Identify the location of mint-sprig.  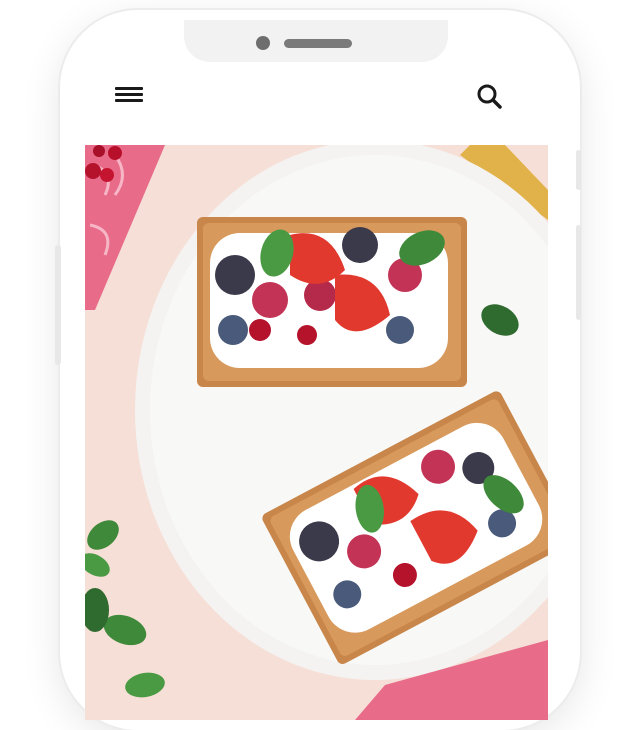
(125, 609).